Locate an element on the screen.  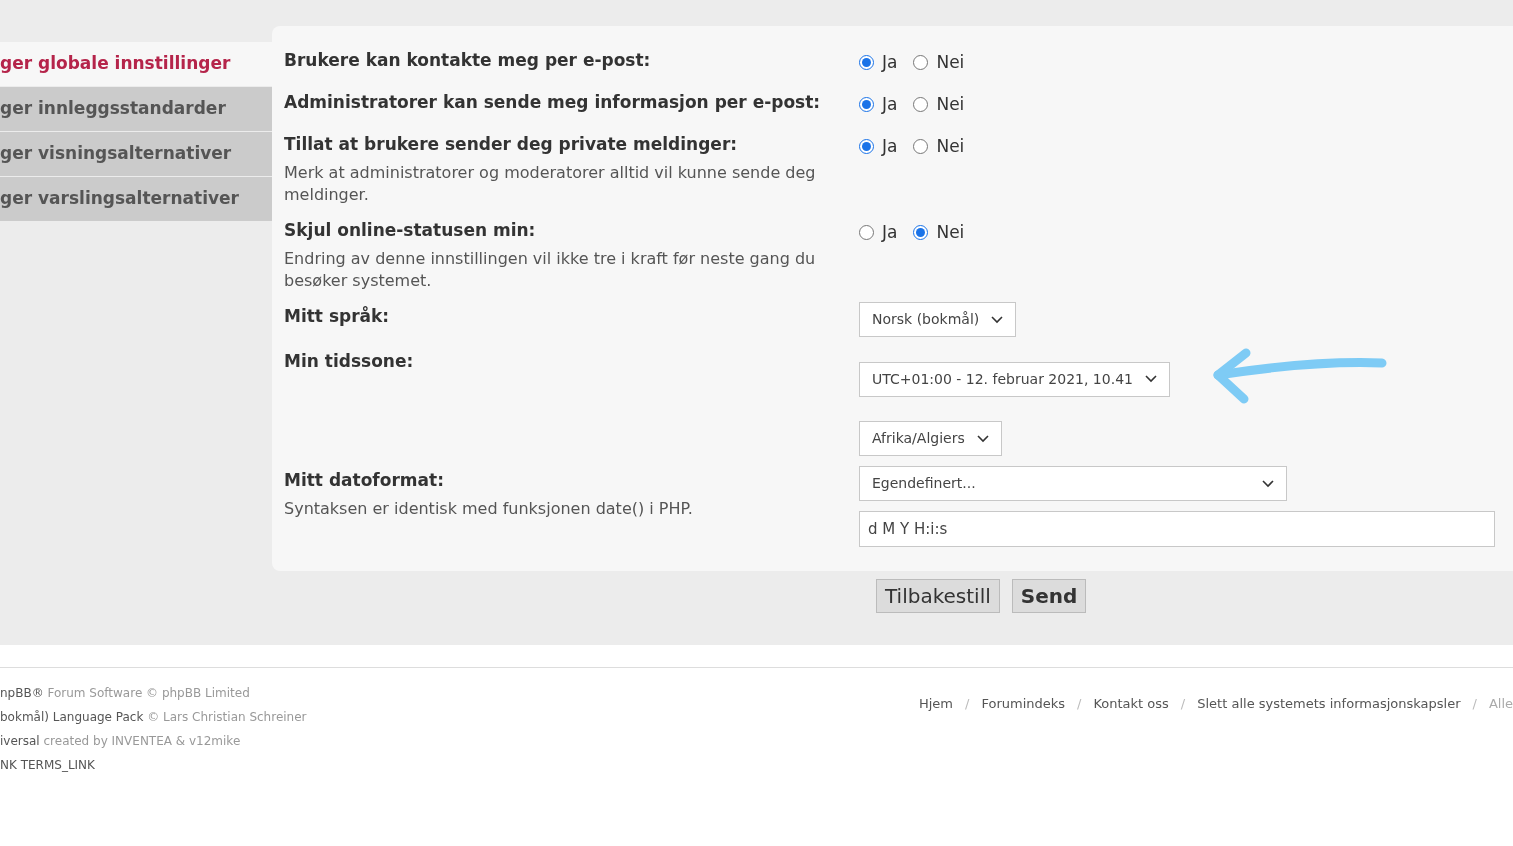
sidebar-tab: ger visningsalternativer is located at coordinates (136, 154).